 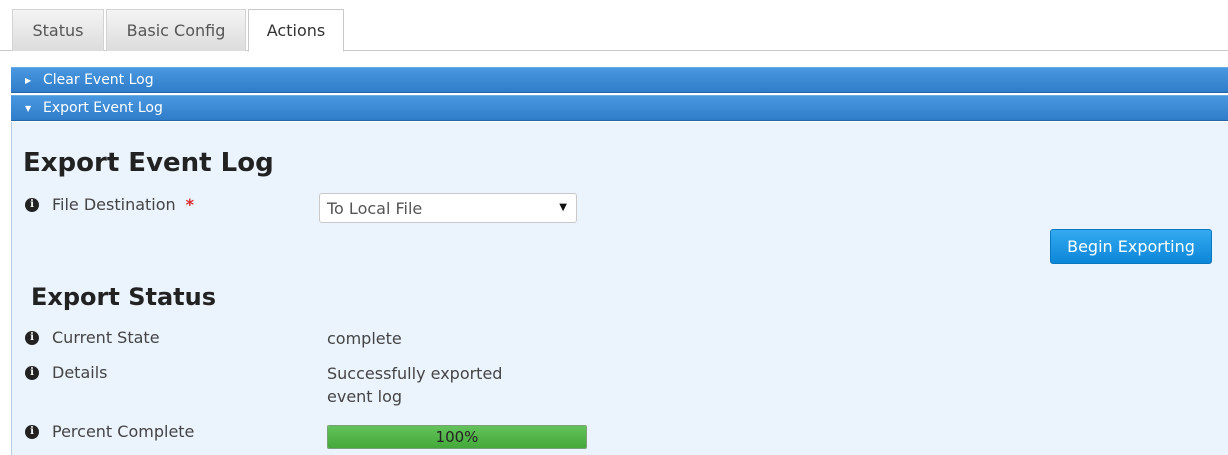 I want to click on details-value-line1: Successfully exported, so click(x=415, y=373).